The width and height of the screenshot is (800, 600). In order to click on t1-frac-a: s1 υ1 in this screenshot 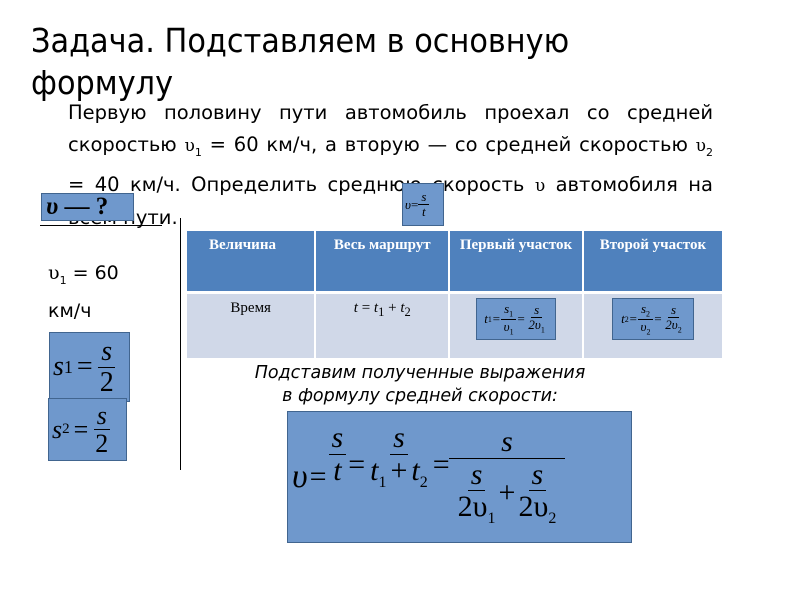, I will do `click(509, 319)`.